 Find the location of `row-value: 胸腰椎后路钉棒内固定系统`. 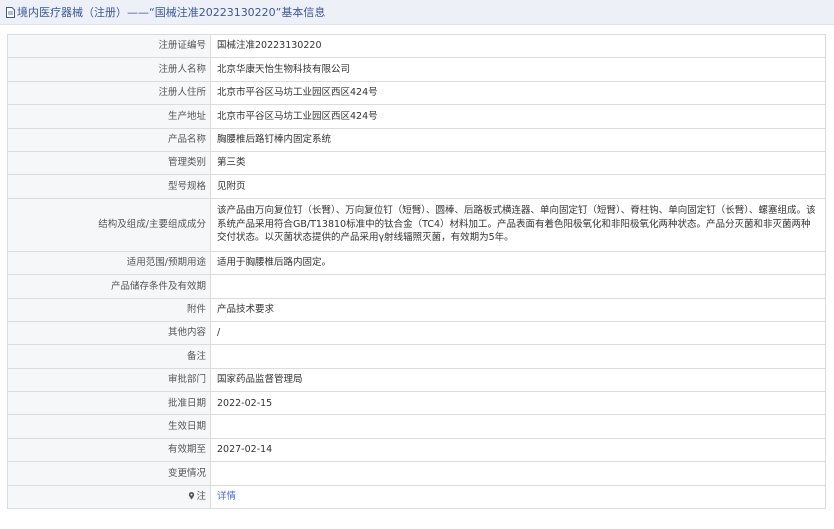

row-value: 胸腰椎后路钉棒内固定系统 is located at coordinates (518, 139).